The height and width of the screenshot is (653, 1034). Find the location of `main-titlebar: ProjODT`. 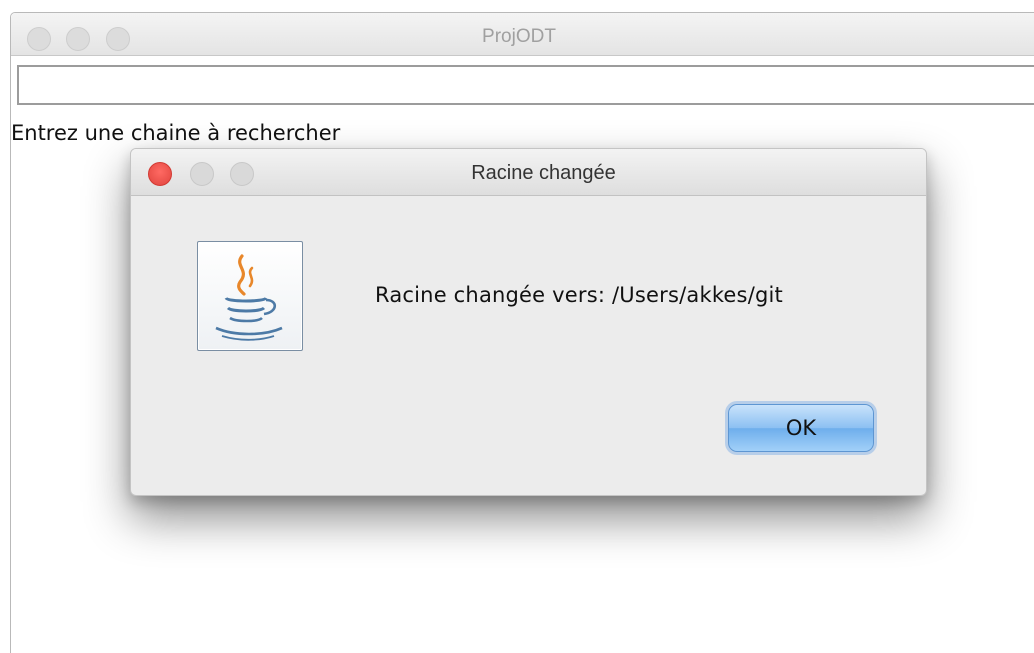

main-titlebar: ProjODT is located at coordinates (522, 34).